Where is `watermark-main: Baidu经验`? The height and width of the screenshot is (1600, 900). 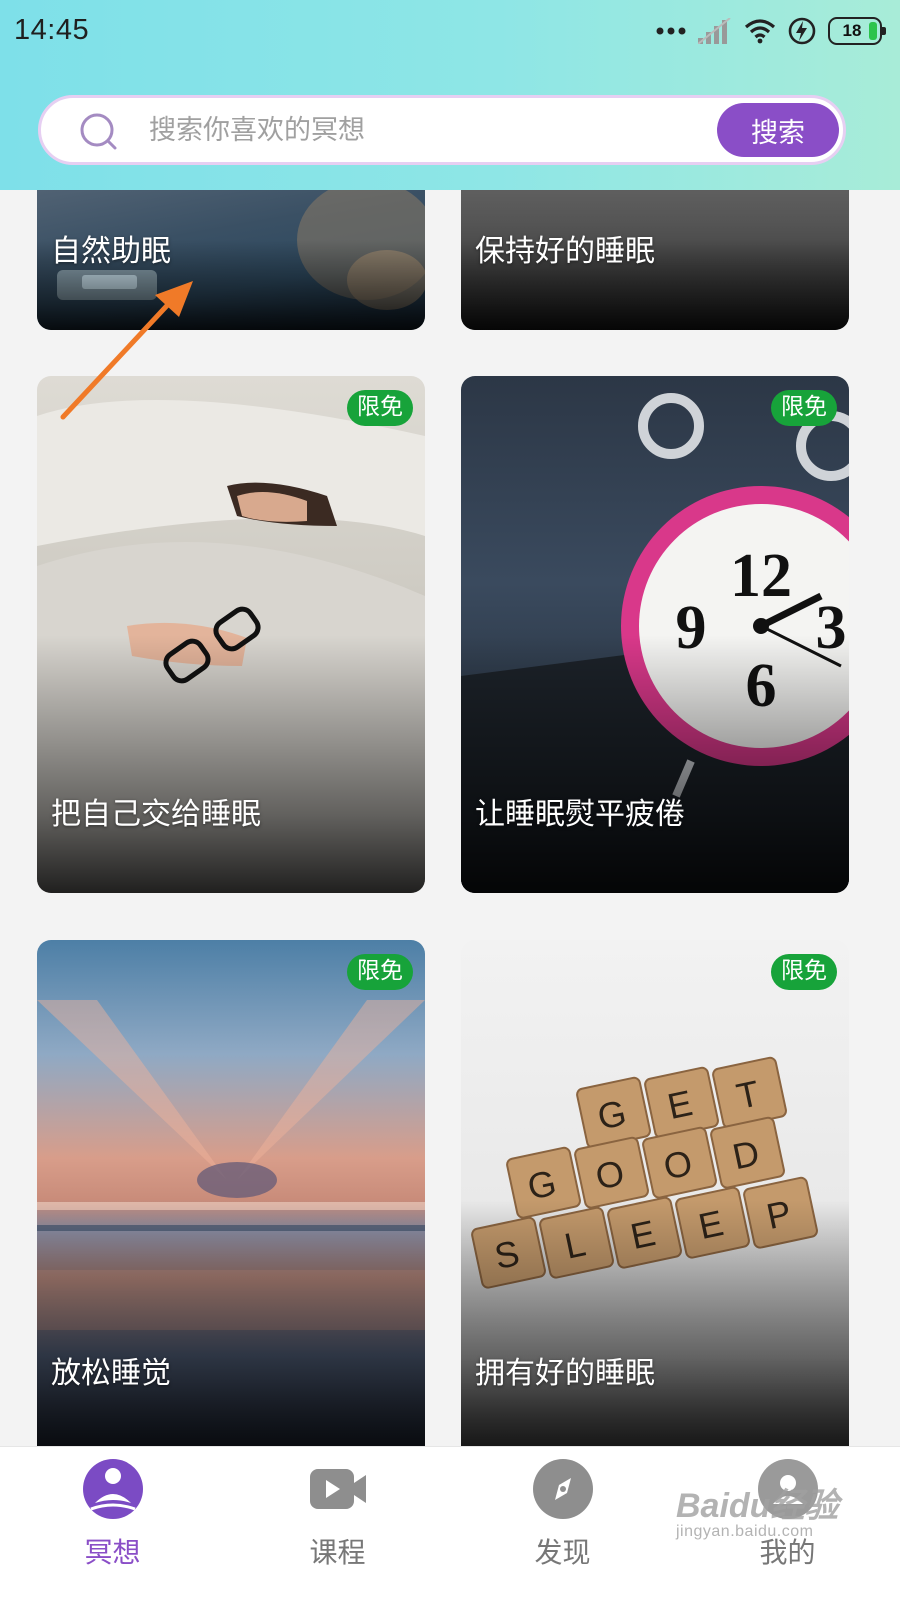 watermark-main: Baidu经验 is located at coordinates (757, 1506).